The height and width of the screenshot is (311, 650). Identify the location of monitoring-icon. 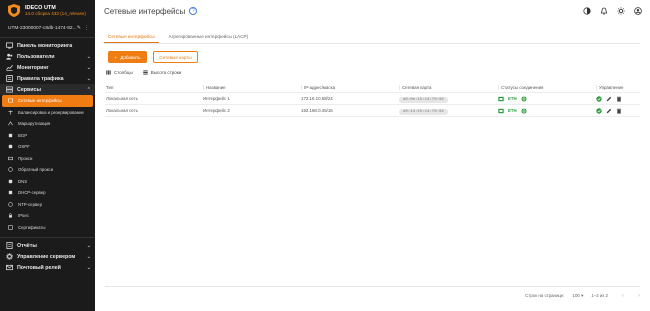
(9, 68).